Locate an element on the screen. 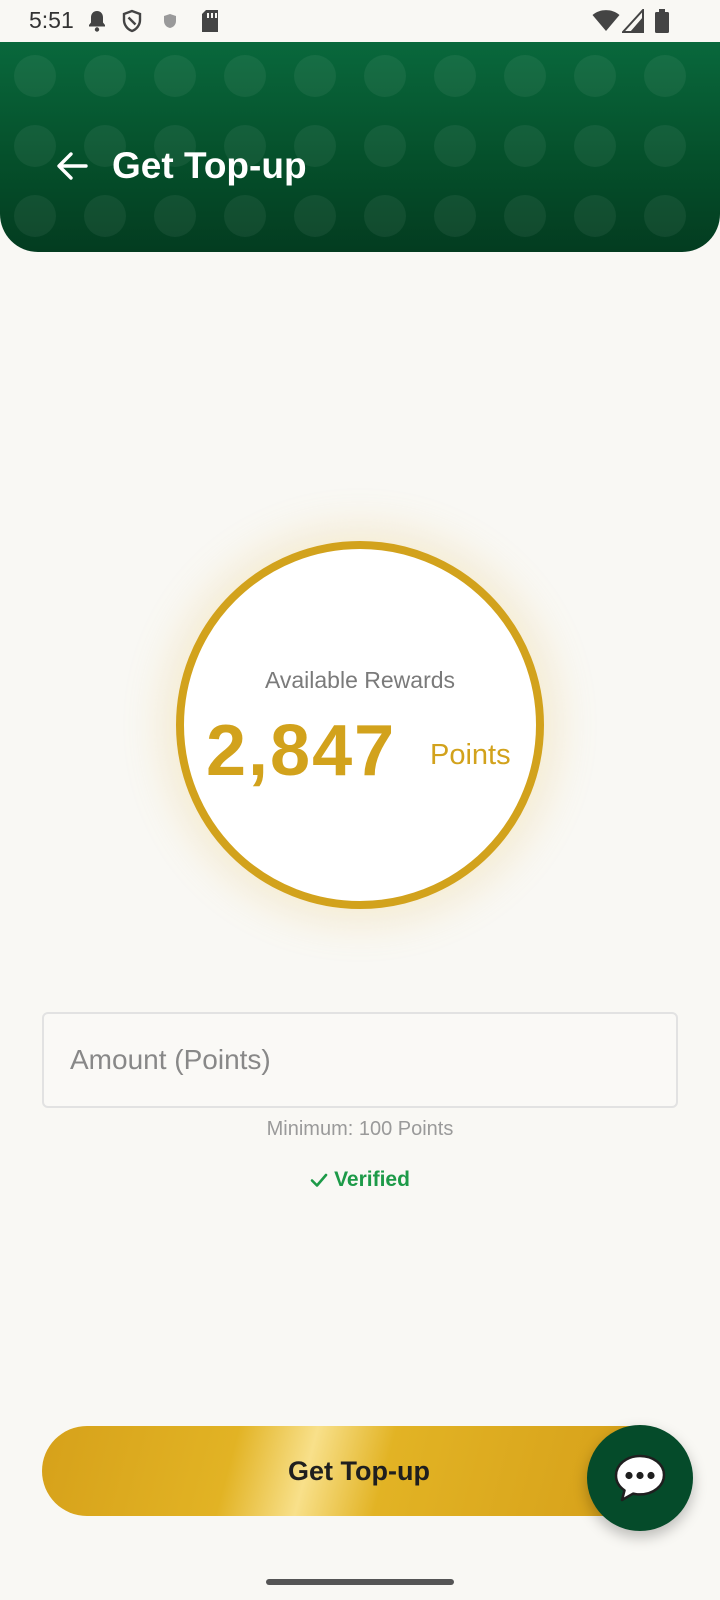 The height and width of the screenshot is (1600, 720). amount-input is located at coordinates (360, 1060).